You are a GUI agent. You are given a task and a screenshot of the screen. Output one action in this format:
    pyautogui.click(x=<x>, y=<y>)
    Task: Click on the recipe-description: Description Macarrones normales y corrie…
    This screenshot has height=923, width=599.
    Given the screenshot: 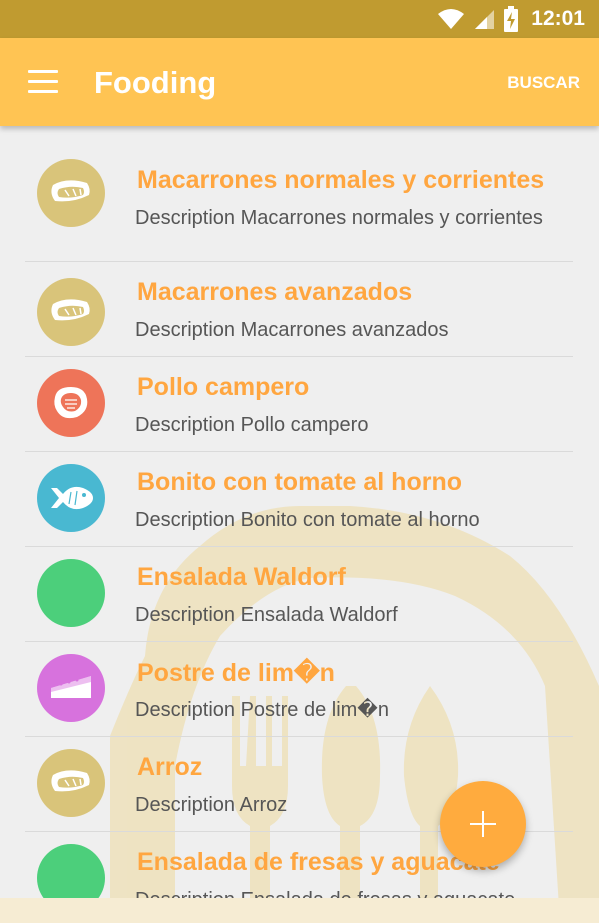 What is the action you would take?
    pyautogui.click(x=339, y=218)
    